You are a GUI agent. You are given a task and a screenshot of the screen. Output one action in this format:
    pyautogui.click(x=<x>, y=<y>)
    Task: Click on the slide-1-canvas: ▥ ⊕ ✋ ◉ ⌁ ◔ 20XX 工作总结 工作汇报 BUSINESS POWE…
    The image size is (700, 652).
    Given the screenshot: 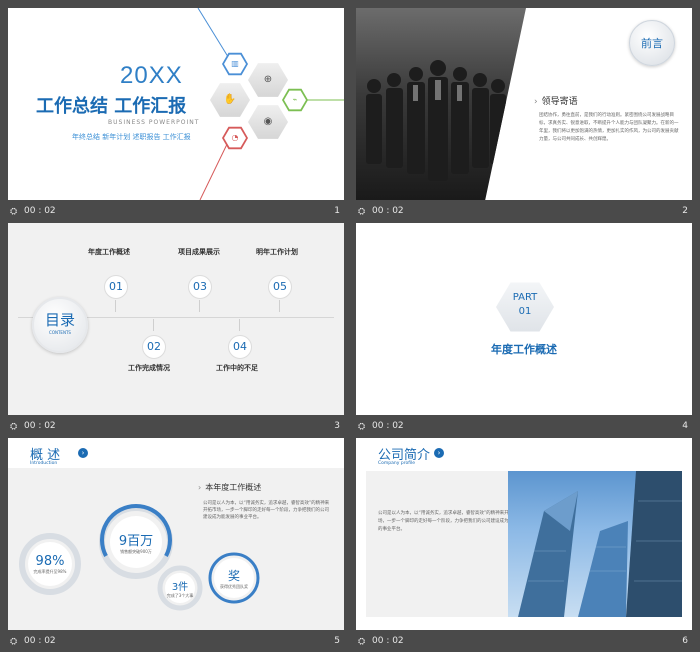 What is the action you would take?
    pyautogui.click(x=176, y=104)
    